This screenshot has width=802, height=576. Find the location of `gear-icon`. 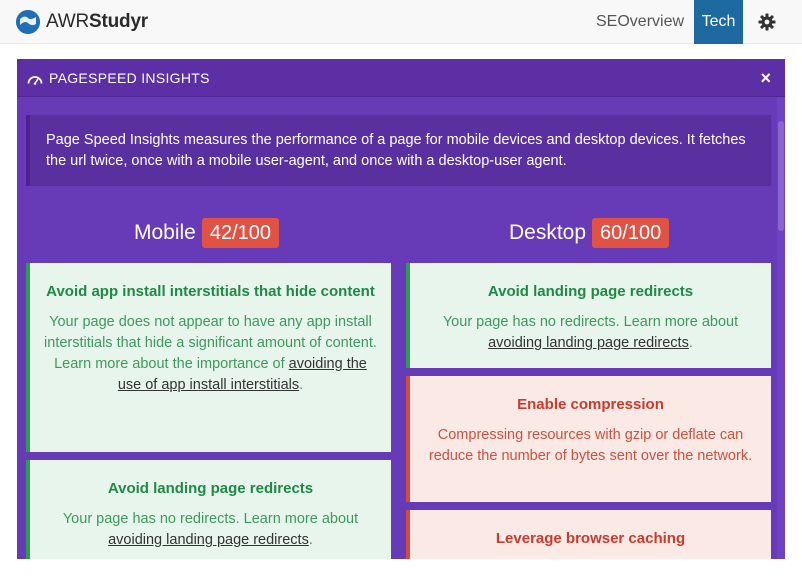

gear-icon is located at coordinates (767, 22).